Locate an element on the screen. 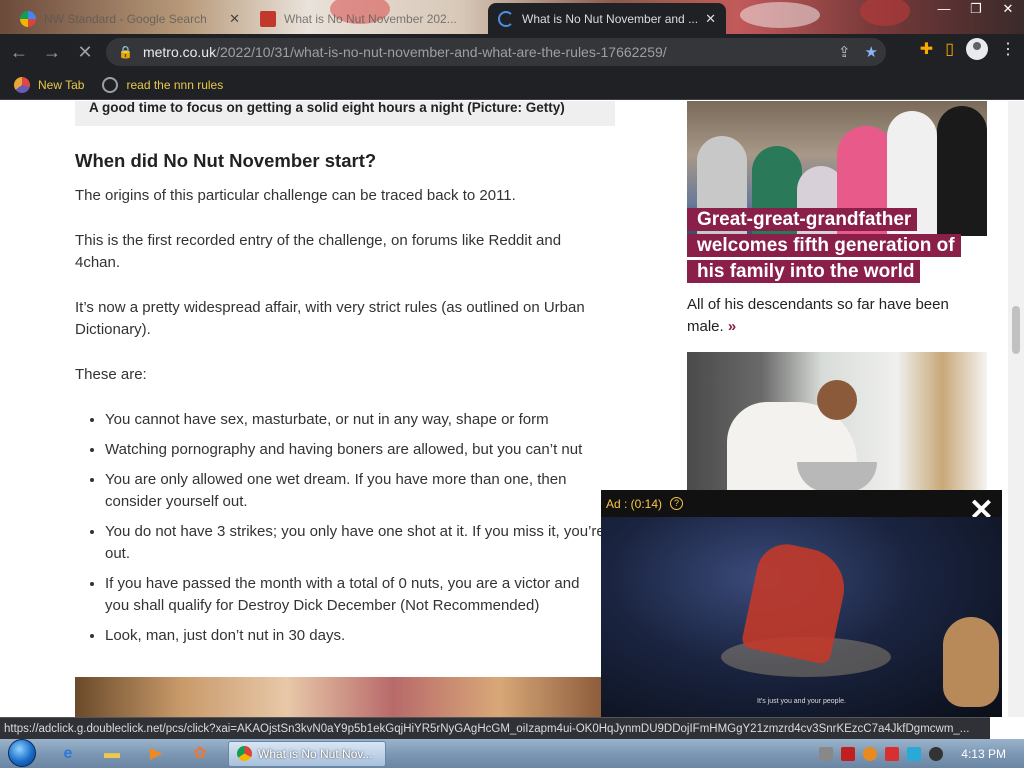 The height and width of the screenshot is (768, 1024). tray-flag-icon is located at coordinates (892, 753).